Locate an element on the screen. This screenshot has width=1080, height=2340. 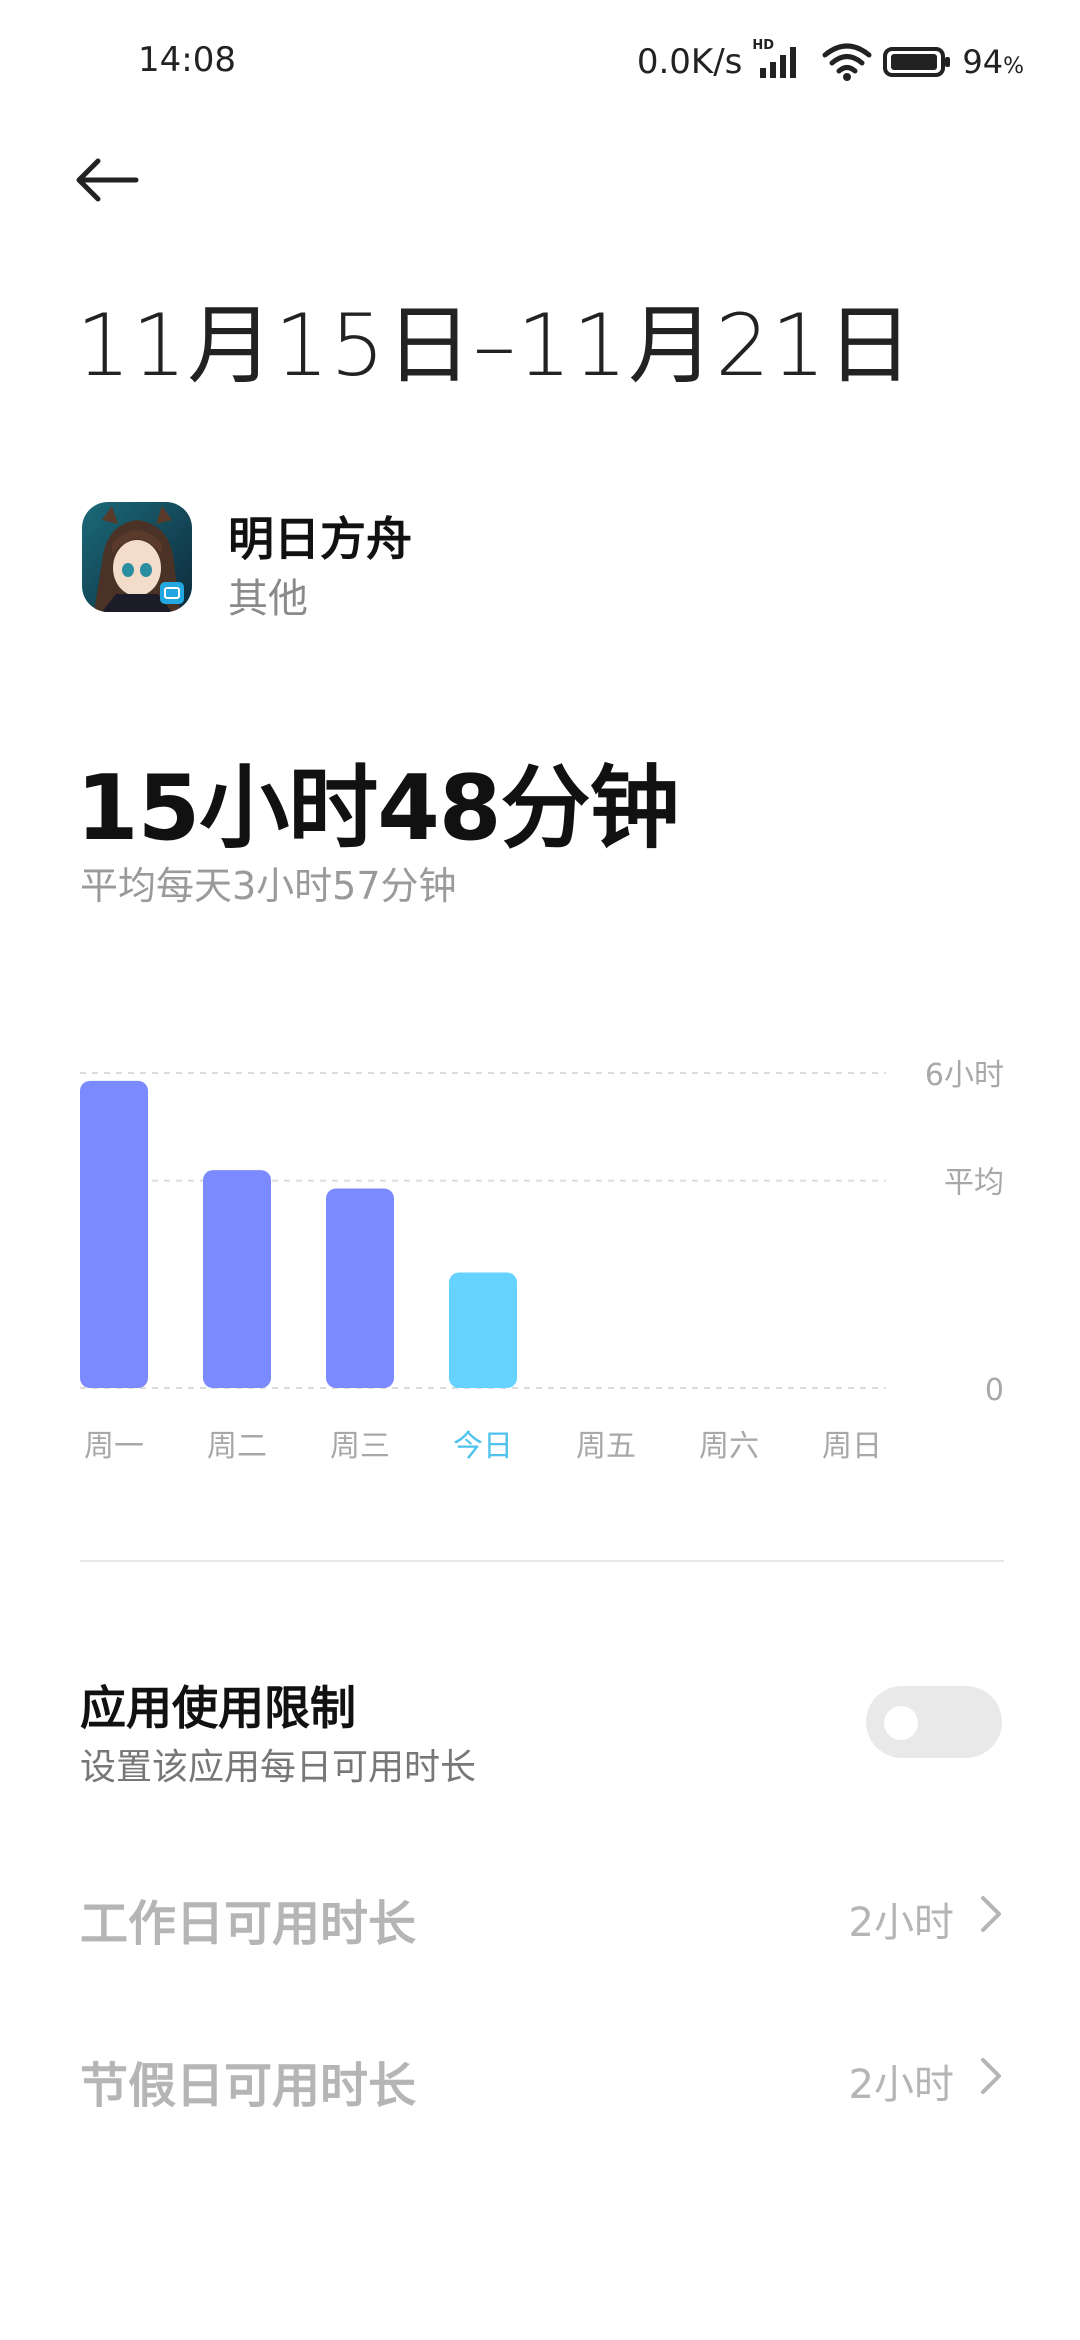
back-arrow-icon is located at coordinates (107, 180).